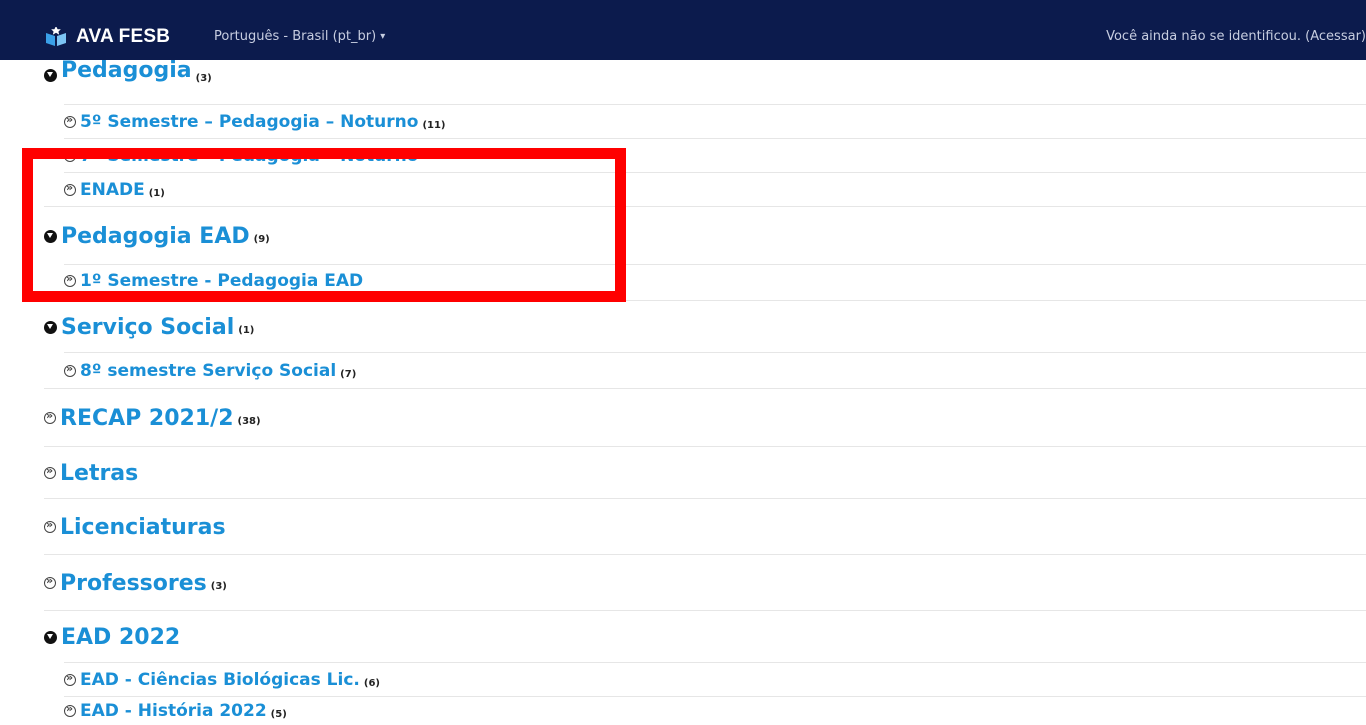  I want to click on login-text: Você ainda não se identificou. (Acessar), so click(1236, 36).